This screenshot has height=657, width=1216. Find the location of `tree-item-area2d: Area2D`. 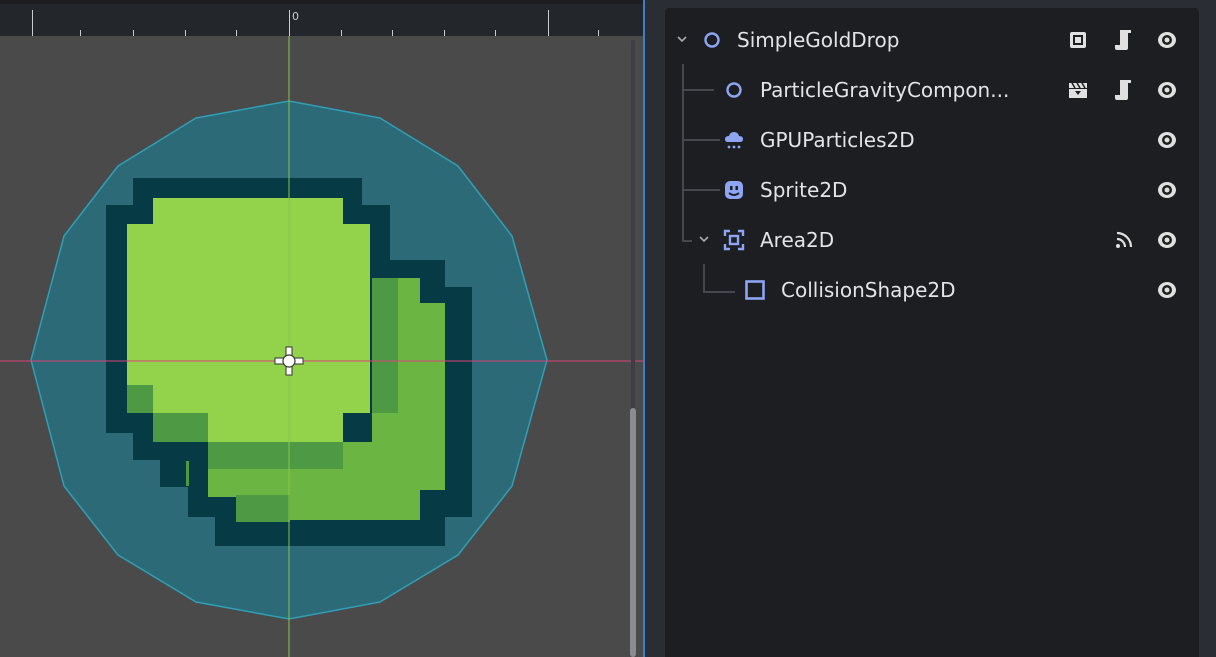

tree-item-area2d: Area2D is located at coordinates (932, 240).